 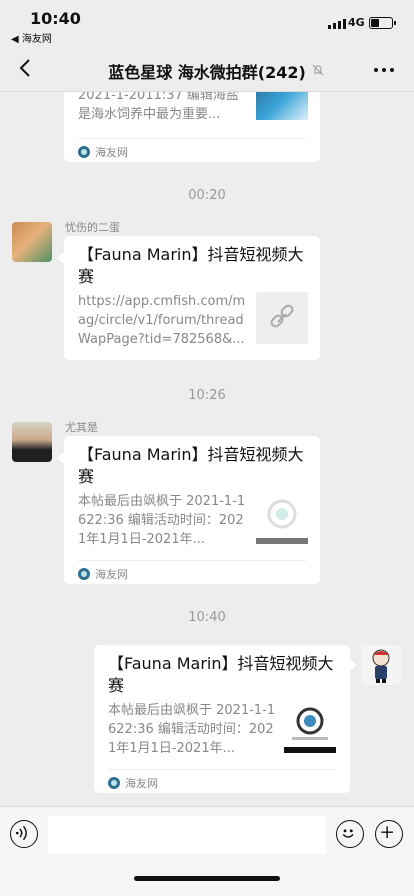 I want to click on home-indicator, so click(x=207, y=878).